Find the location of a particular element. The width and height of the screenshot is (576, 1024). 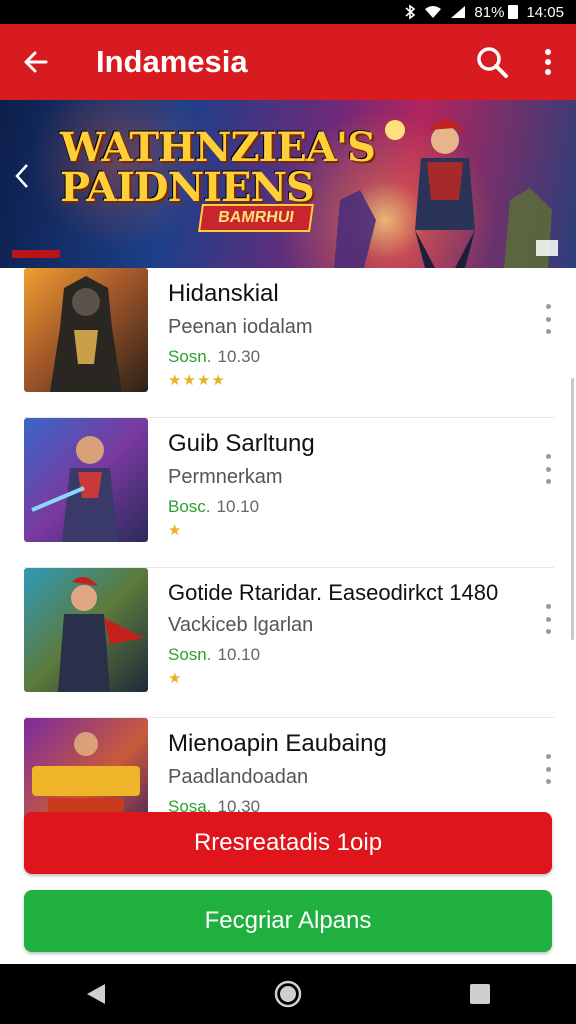

banner-headline: WATHNZIEA'S PAIDNIENS is located at coordinates (218, 167).